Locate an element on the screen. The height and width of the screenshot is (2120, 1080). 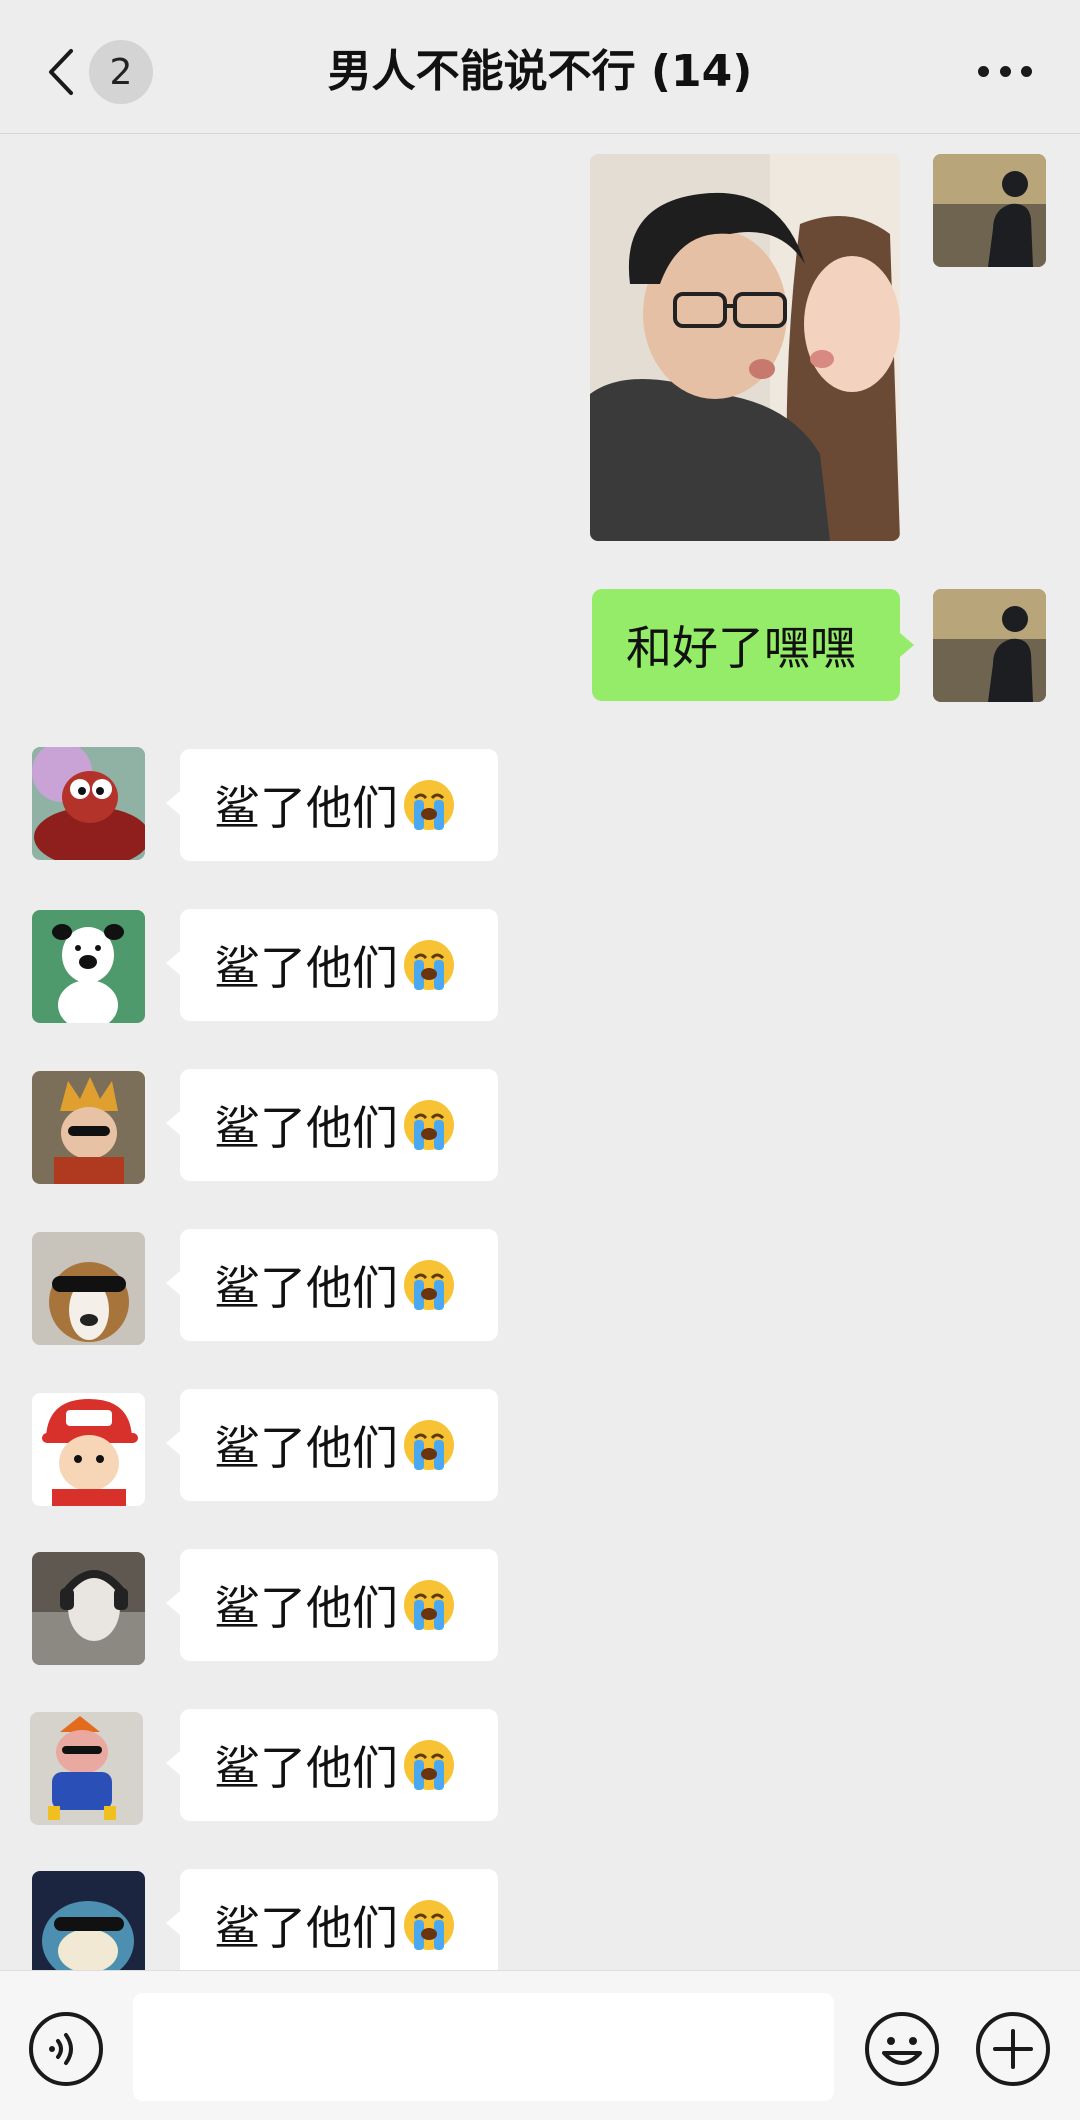
message-text: 和好了嘿嘿 is located at coordinates (741, 648).